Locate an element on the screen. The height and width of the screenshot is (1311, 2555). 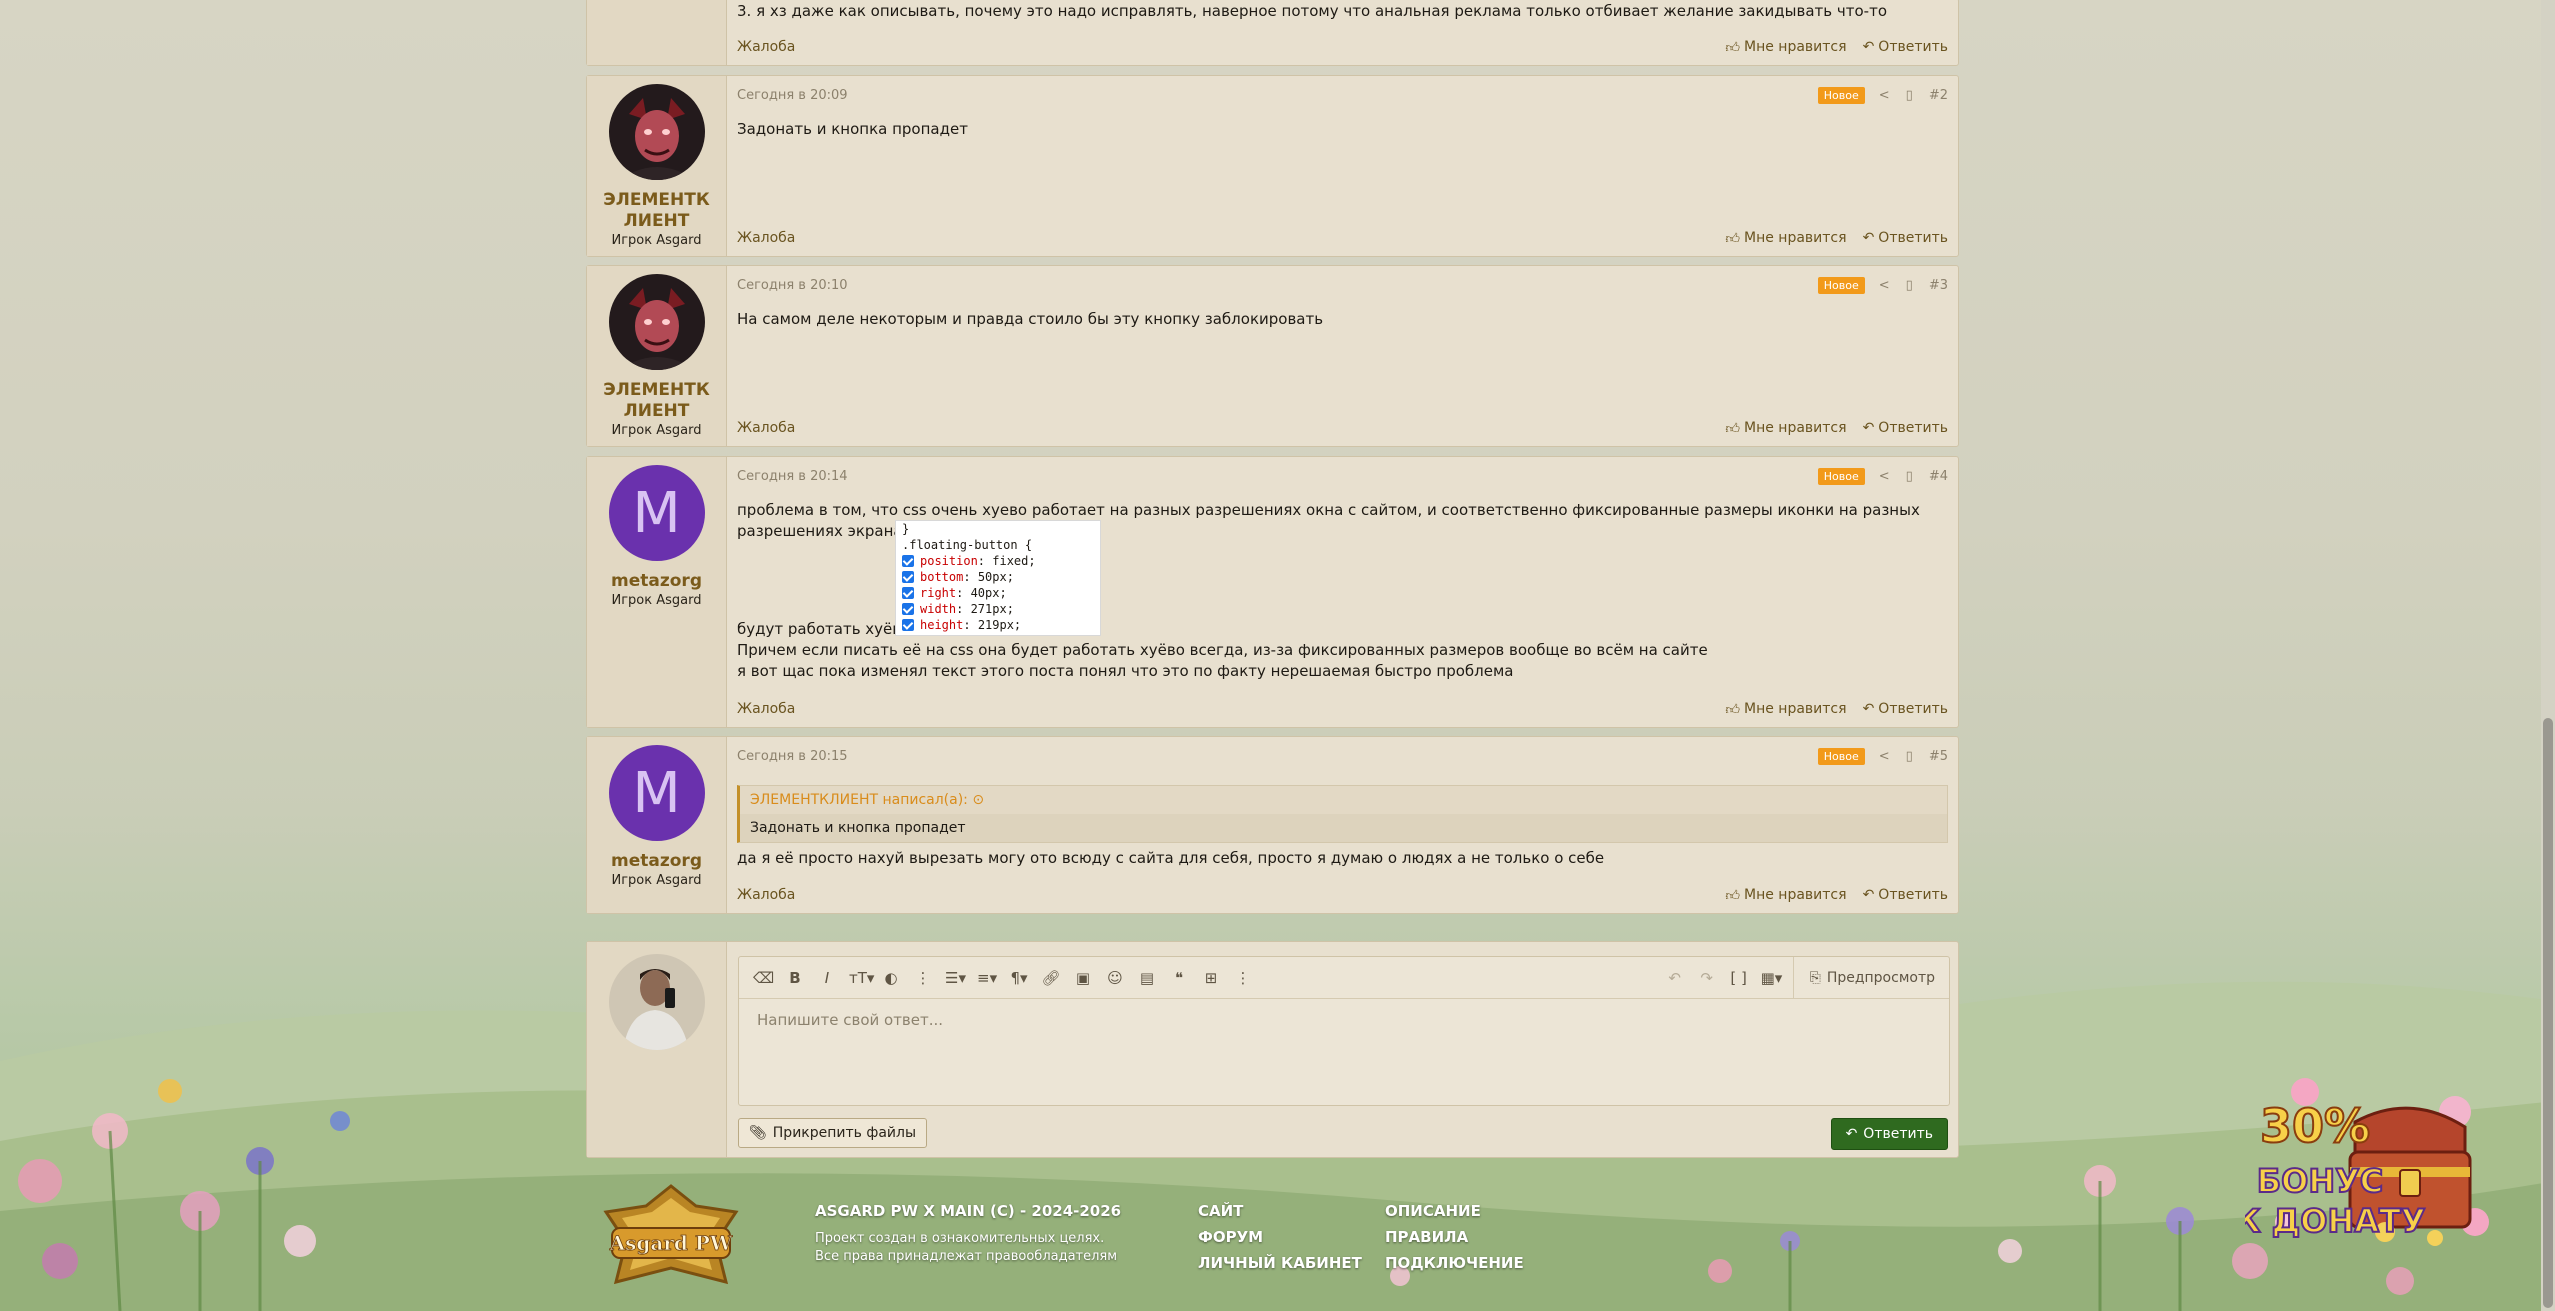
footer-link-forum: ФОРУМ is located at coordinates (1280, 1237).